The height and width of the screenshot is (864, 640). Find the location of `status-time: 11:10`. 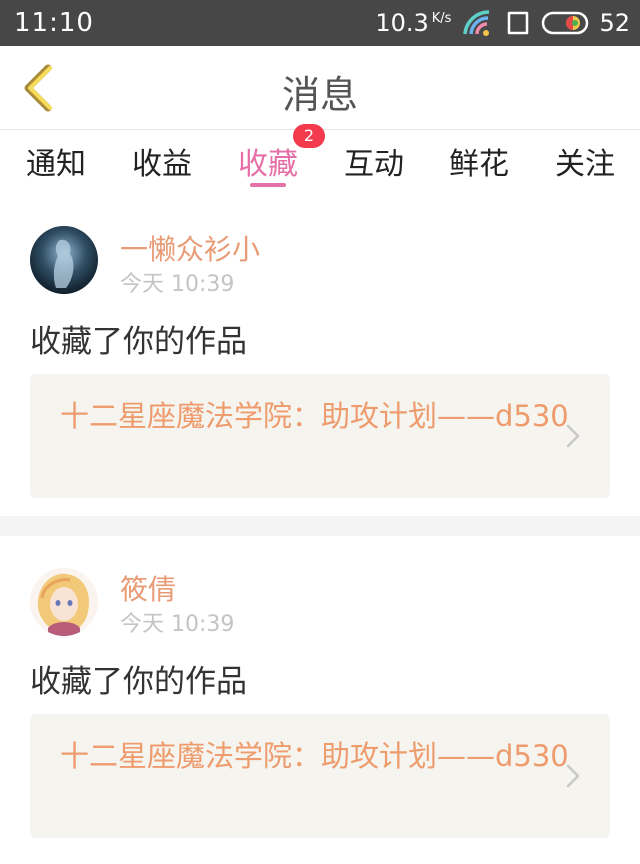

status-time: 11:10 is located at coordinates (54, 23).